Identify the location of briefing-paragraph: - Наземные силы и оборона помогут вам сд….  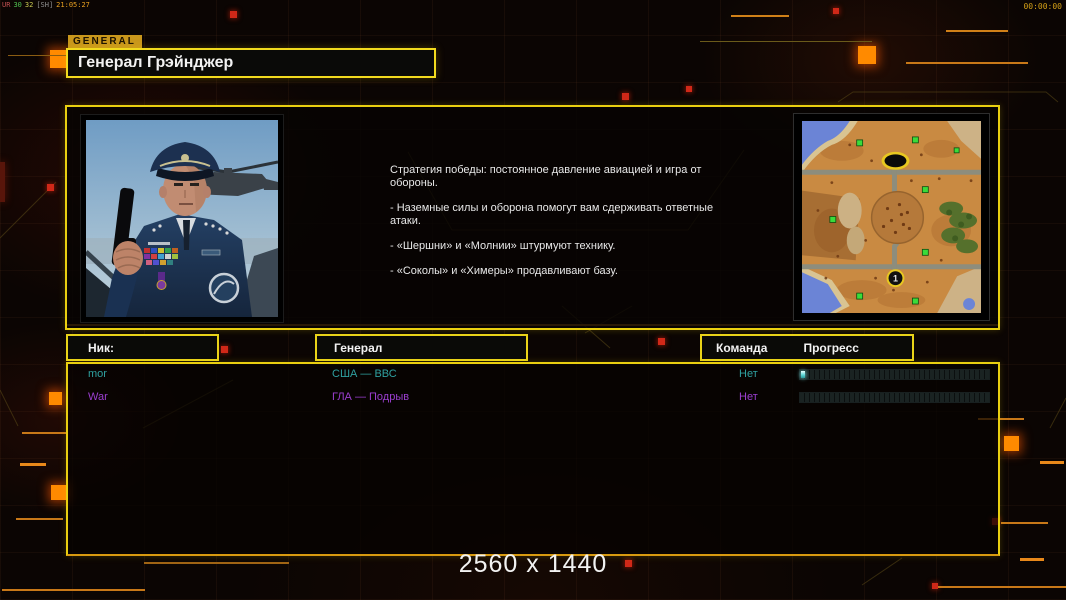
(552, 214).